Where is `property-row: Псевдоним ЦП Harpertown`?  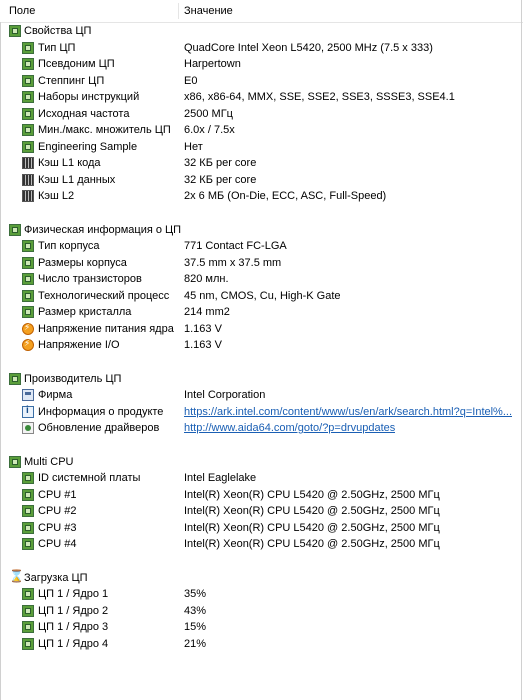 property-row: Псевдоним ЦП Harpertown is located at coordinates (260, 64).